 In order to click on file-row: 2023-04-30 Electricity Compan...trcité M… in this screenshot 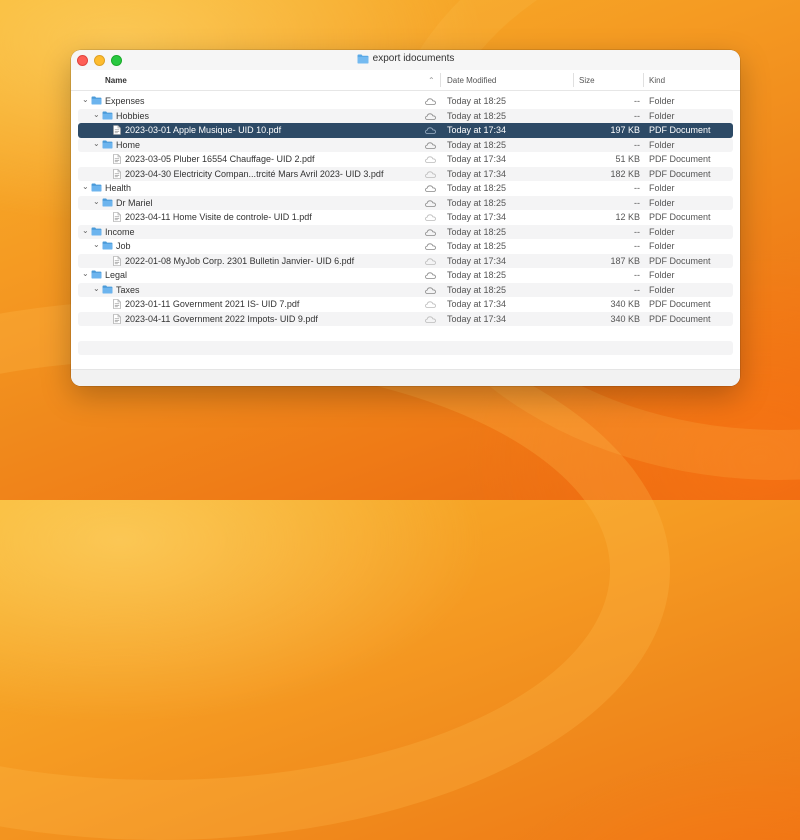, I will do `click(405, 173)`.